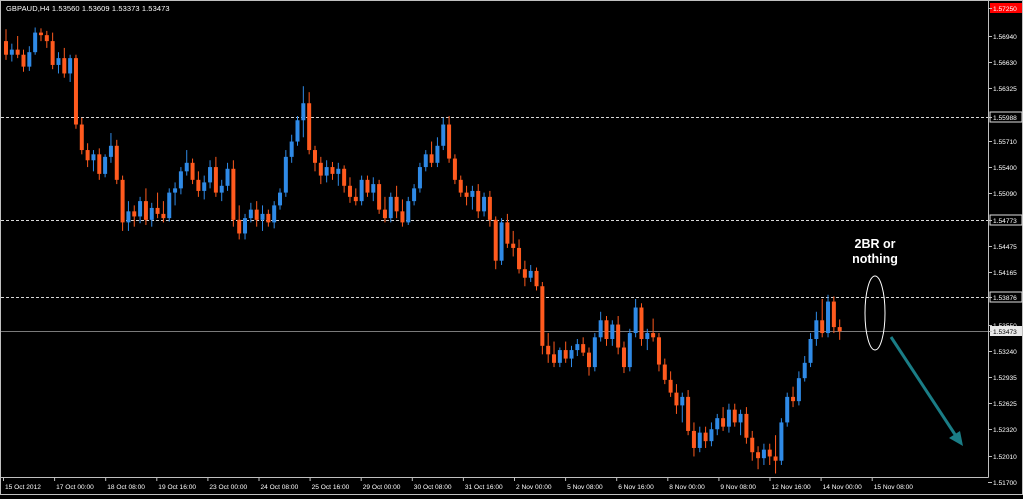 Image resolution: width=1023 pixels, height=499 pixels. I want to click on price-tick-label: 1.55988, so click(1005, 118).